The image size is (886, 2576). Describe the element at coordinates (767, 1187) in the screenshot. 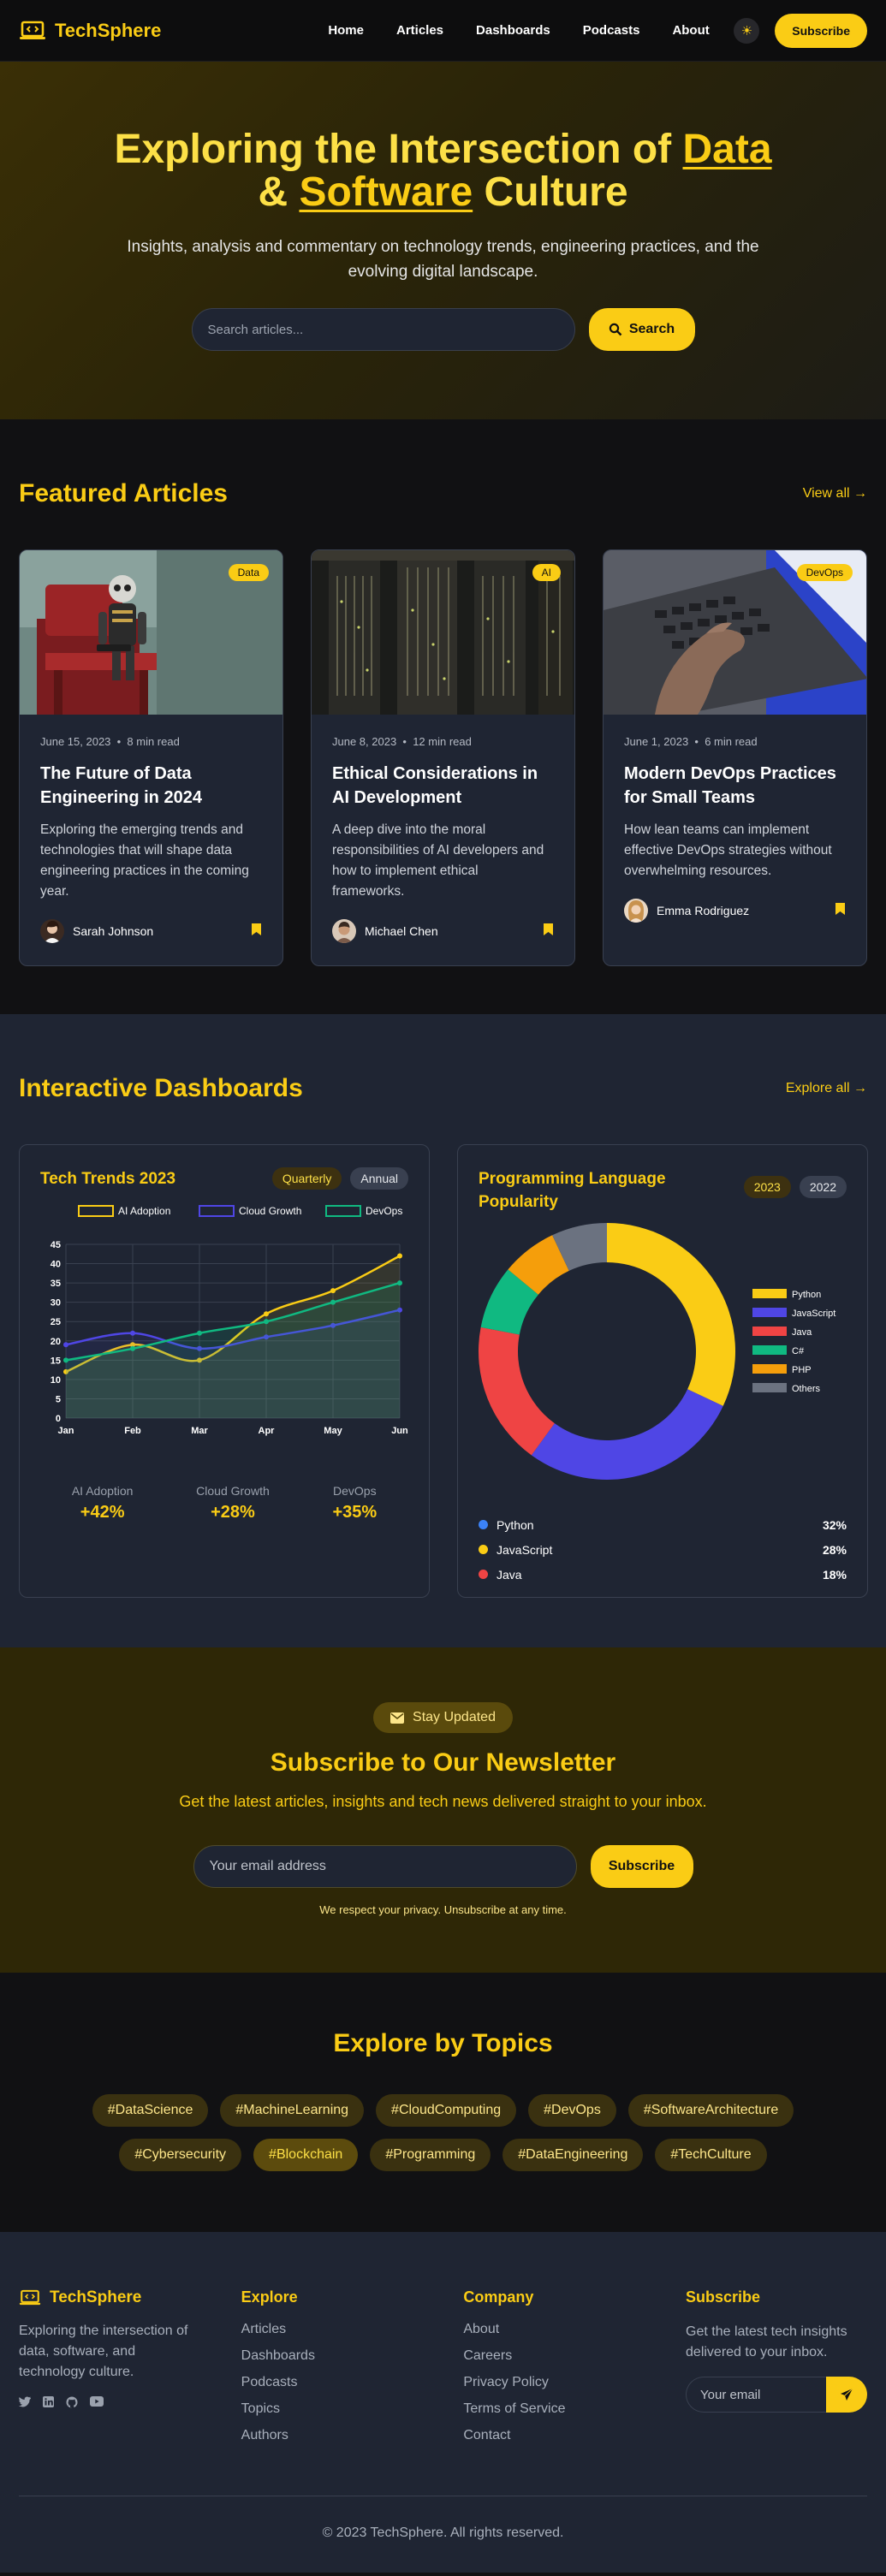

I see `year-2023-toggle: 2023` at that location.